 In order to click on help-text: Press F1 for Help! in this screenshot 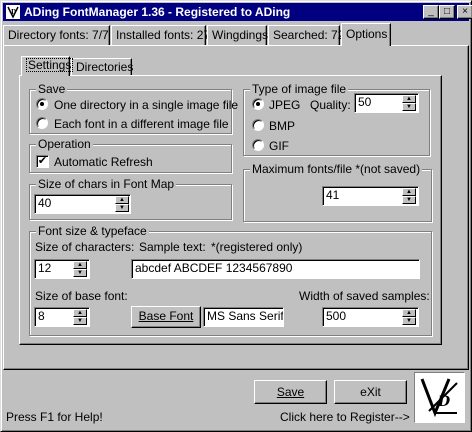, I will do `click(54, 417)`.